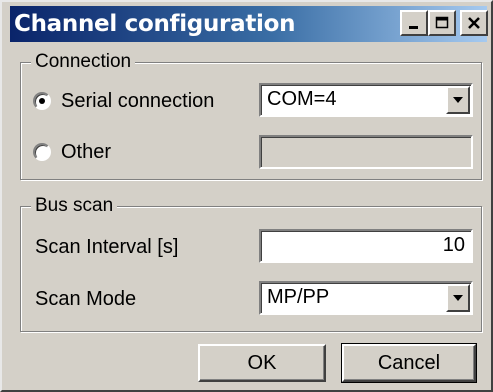 This screenshot has width=493, height=392. What do you see at coordinates (298, 297) in the screenshot?
I see `scan-mode-value: MP/PP` at bounding box center [298, 297].